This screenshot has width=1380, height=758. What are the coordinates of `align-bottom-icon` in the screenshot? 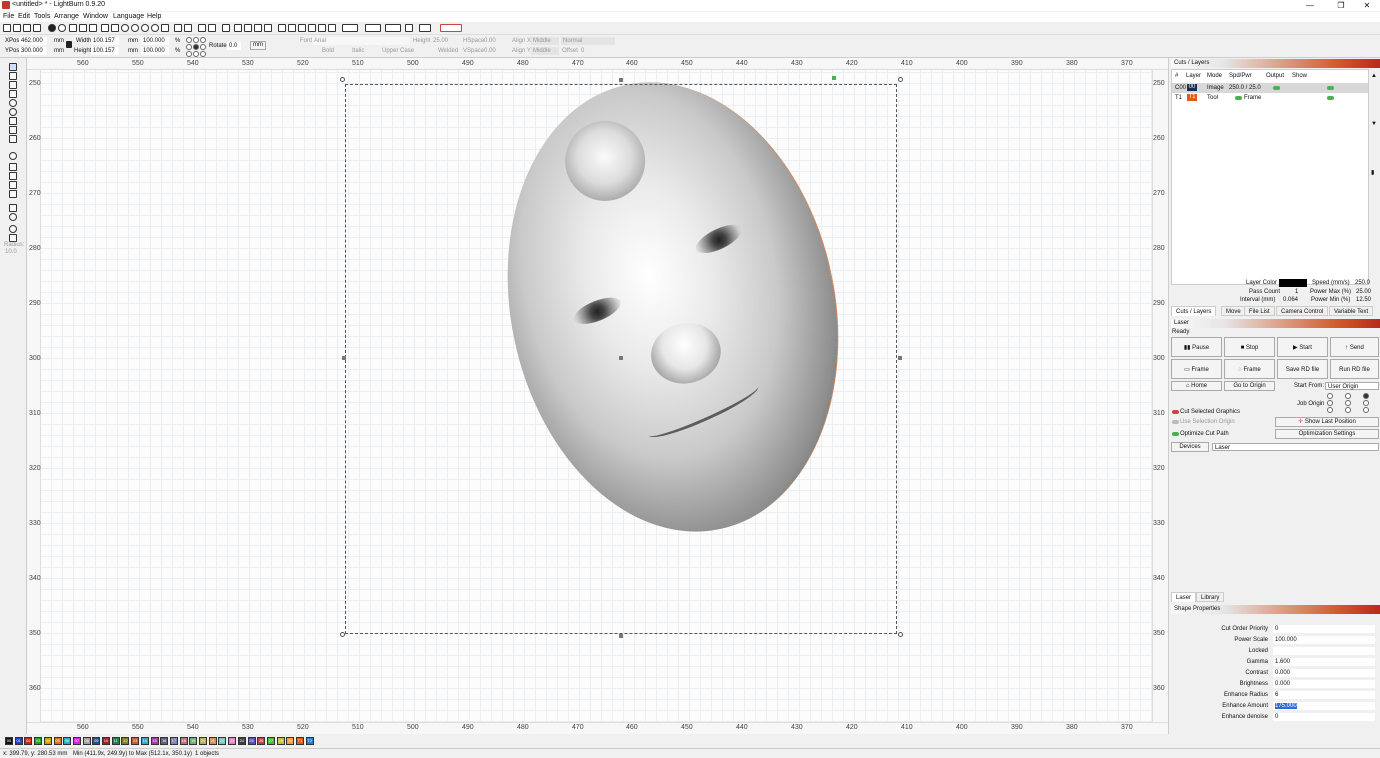 It's located at (332, 28).